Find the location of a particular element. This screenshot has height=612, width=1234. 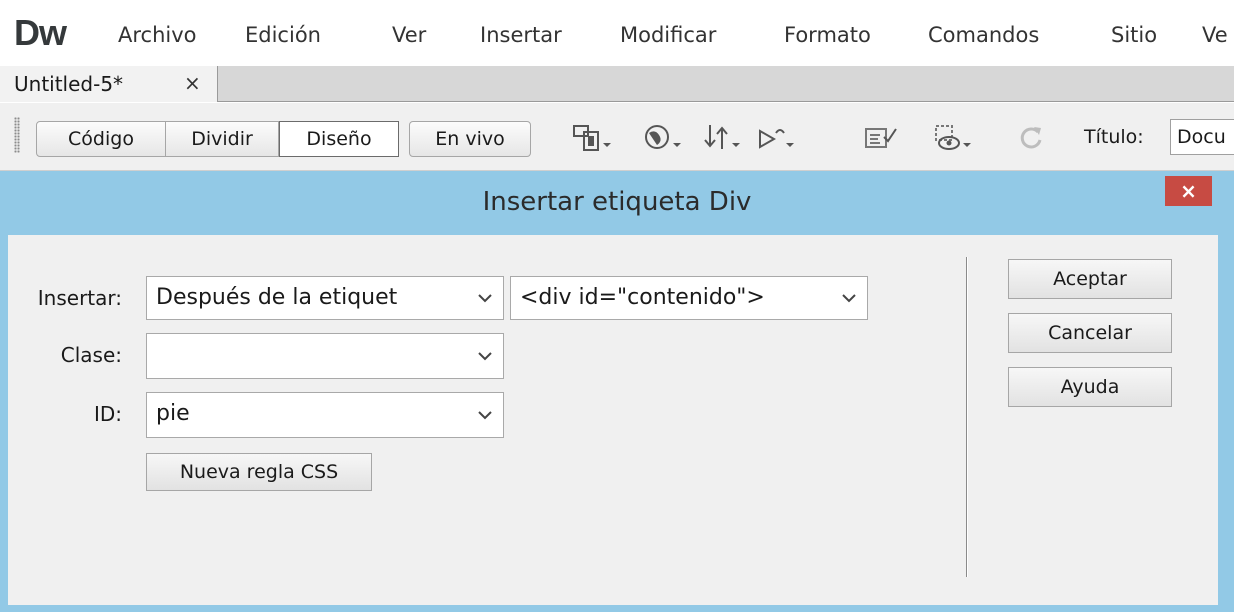

menu-formato: Formato is located at coordinates (827, 35).